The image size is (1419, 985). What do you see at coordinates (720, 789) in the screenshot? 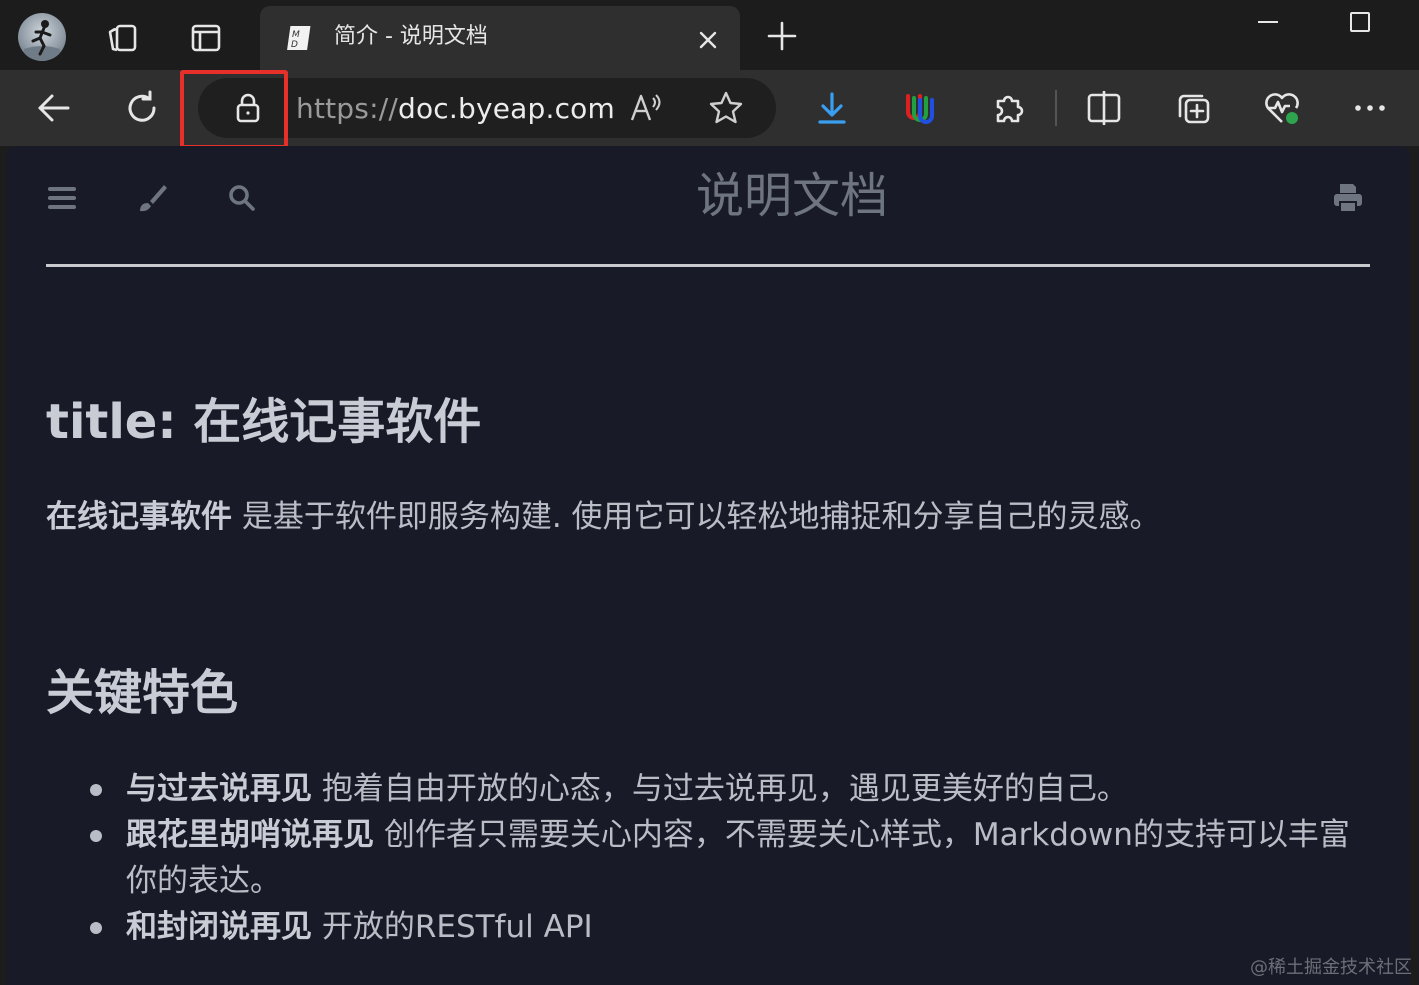
I see `feature-text: 抱着自由开放的心态，与过去说再见，遇见更美好的自己。` at bounding box center [720, 789].